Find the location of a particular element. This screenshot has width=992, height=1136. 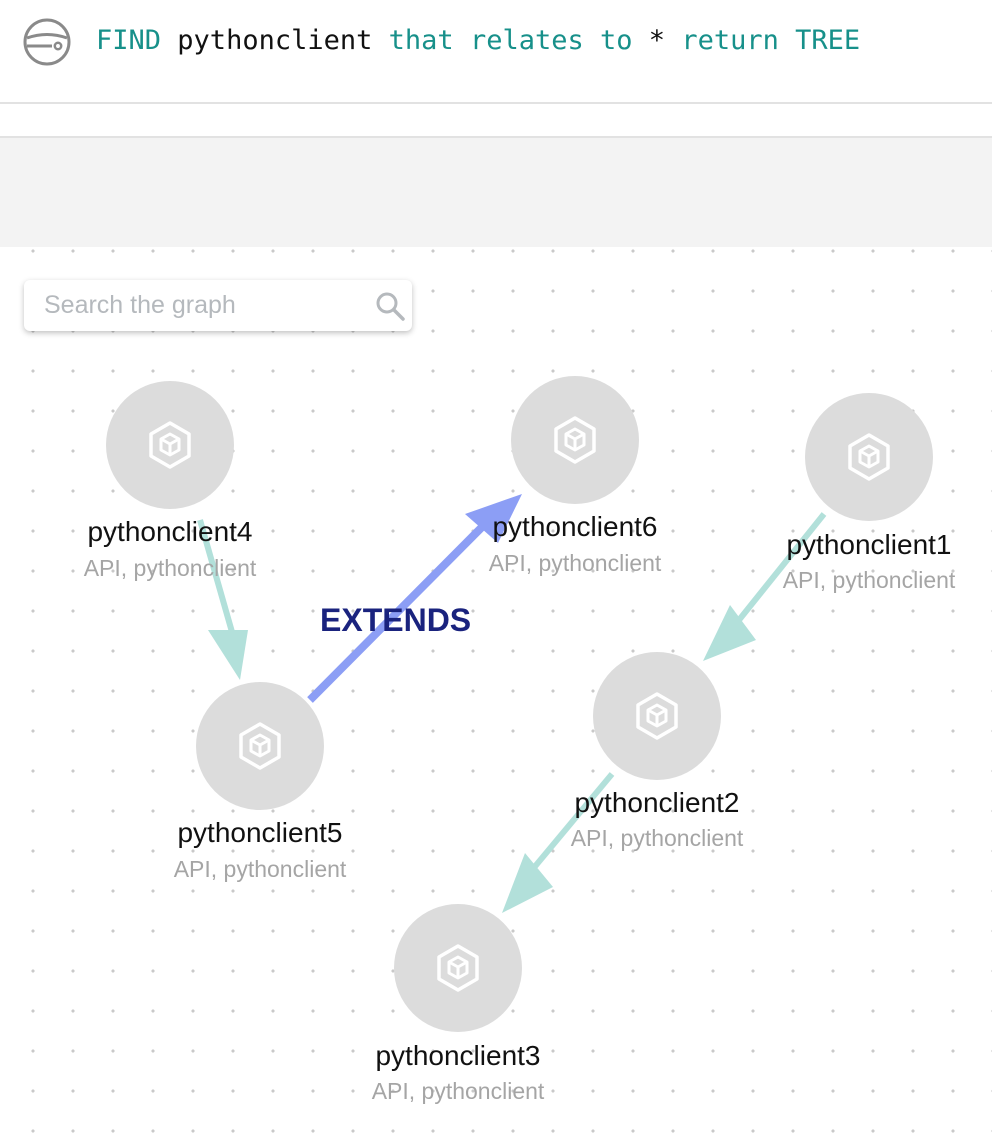

graph-node-pythonclient1 is located at coordinates (869, 457).